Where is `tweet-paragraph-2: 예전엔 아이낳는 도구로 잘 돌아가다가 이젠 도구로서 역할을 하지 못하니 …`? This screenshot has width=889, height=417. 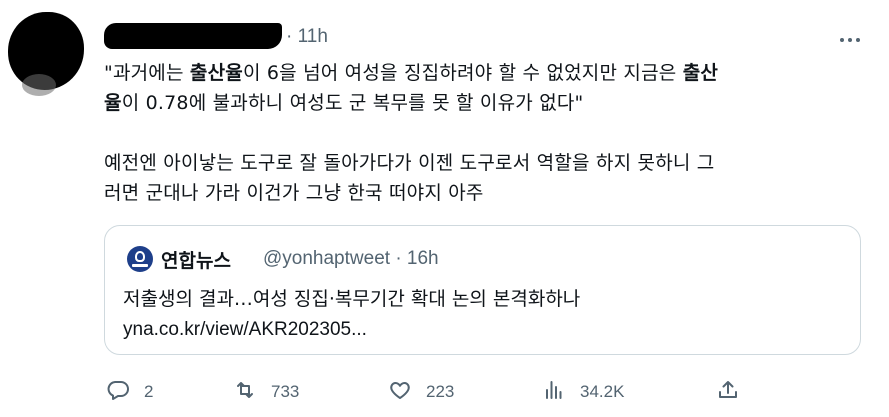 tweet-paragraph-2: 예전엔 아이낳는 도구로 잘 돌아가다가 이젠 도구로서 역할을 하지 못하니 … is located at coordinates (484, 178).